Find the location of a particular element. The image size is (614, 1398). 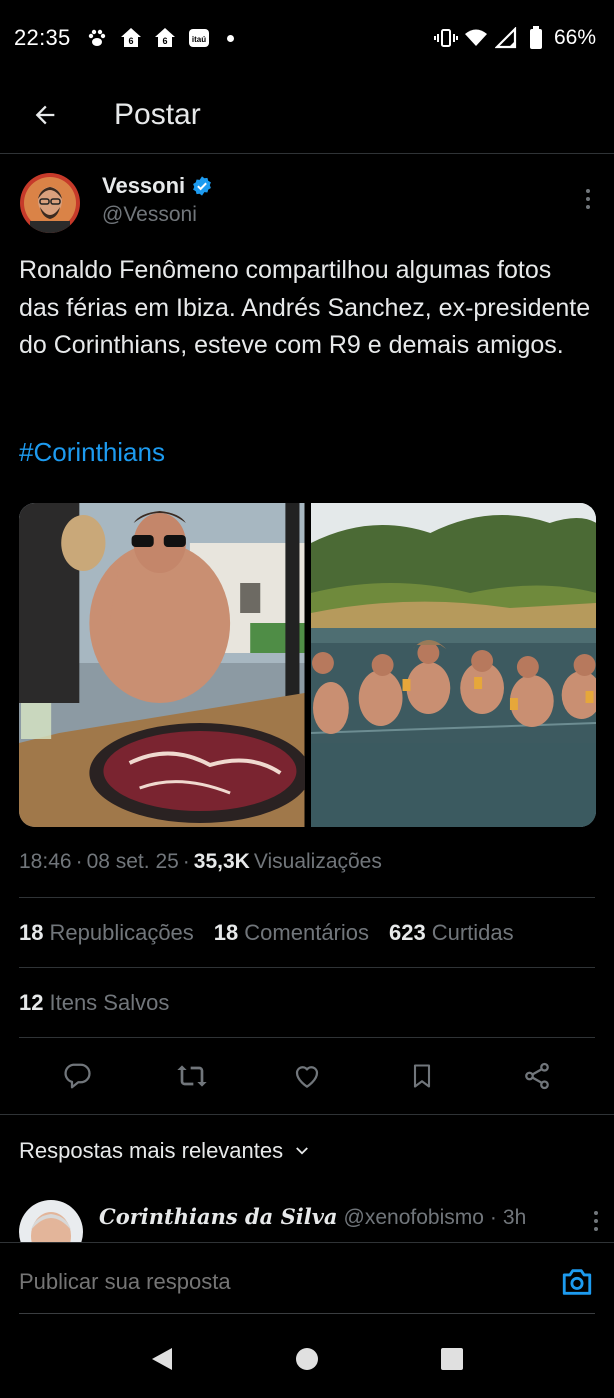

more-notifications-dot is located at coordinates (230, 38).